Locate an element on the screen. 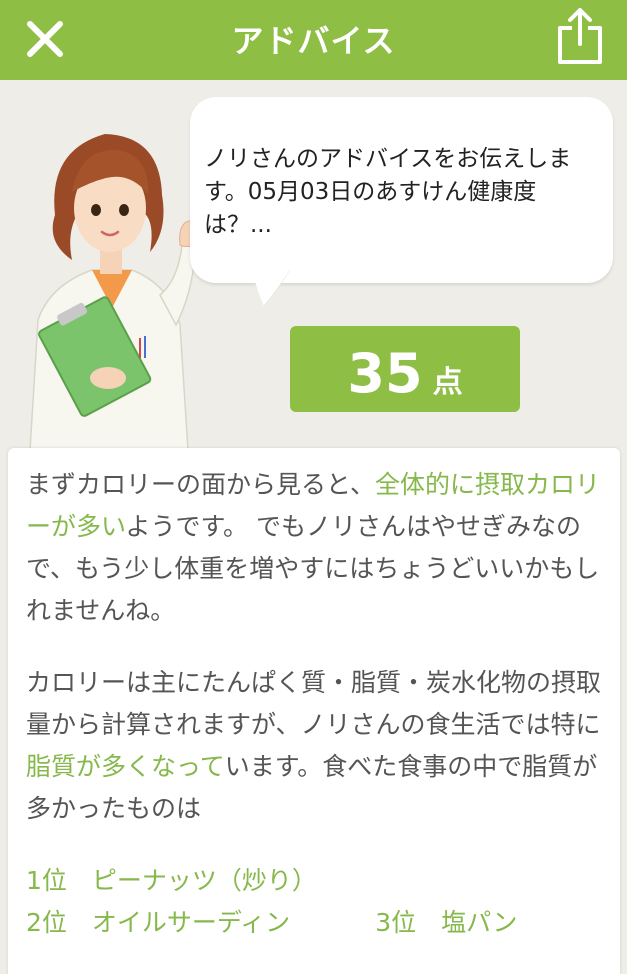  advice-text: まずカロリーの面から見ると、 is located at coordinates (201, 484).